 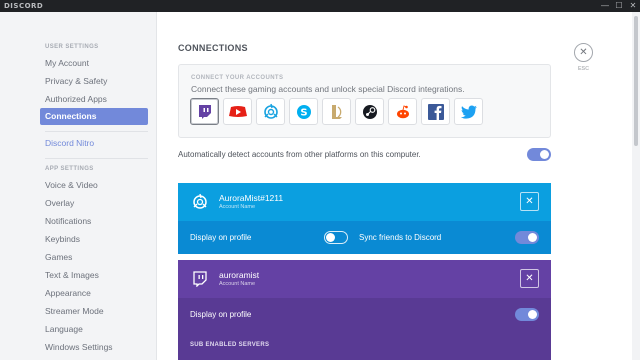 I want to click on scrollbar-thumb, so click(x=636, y=81).